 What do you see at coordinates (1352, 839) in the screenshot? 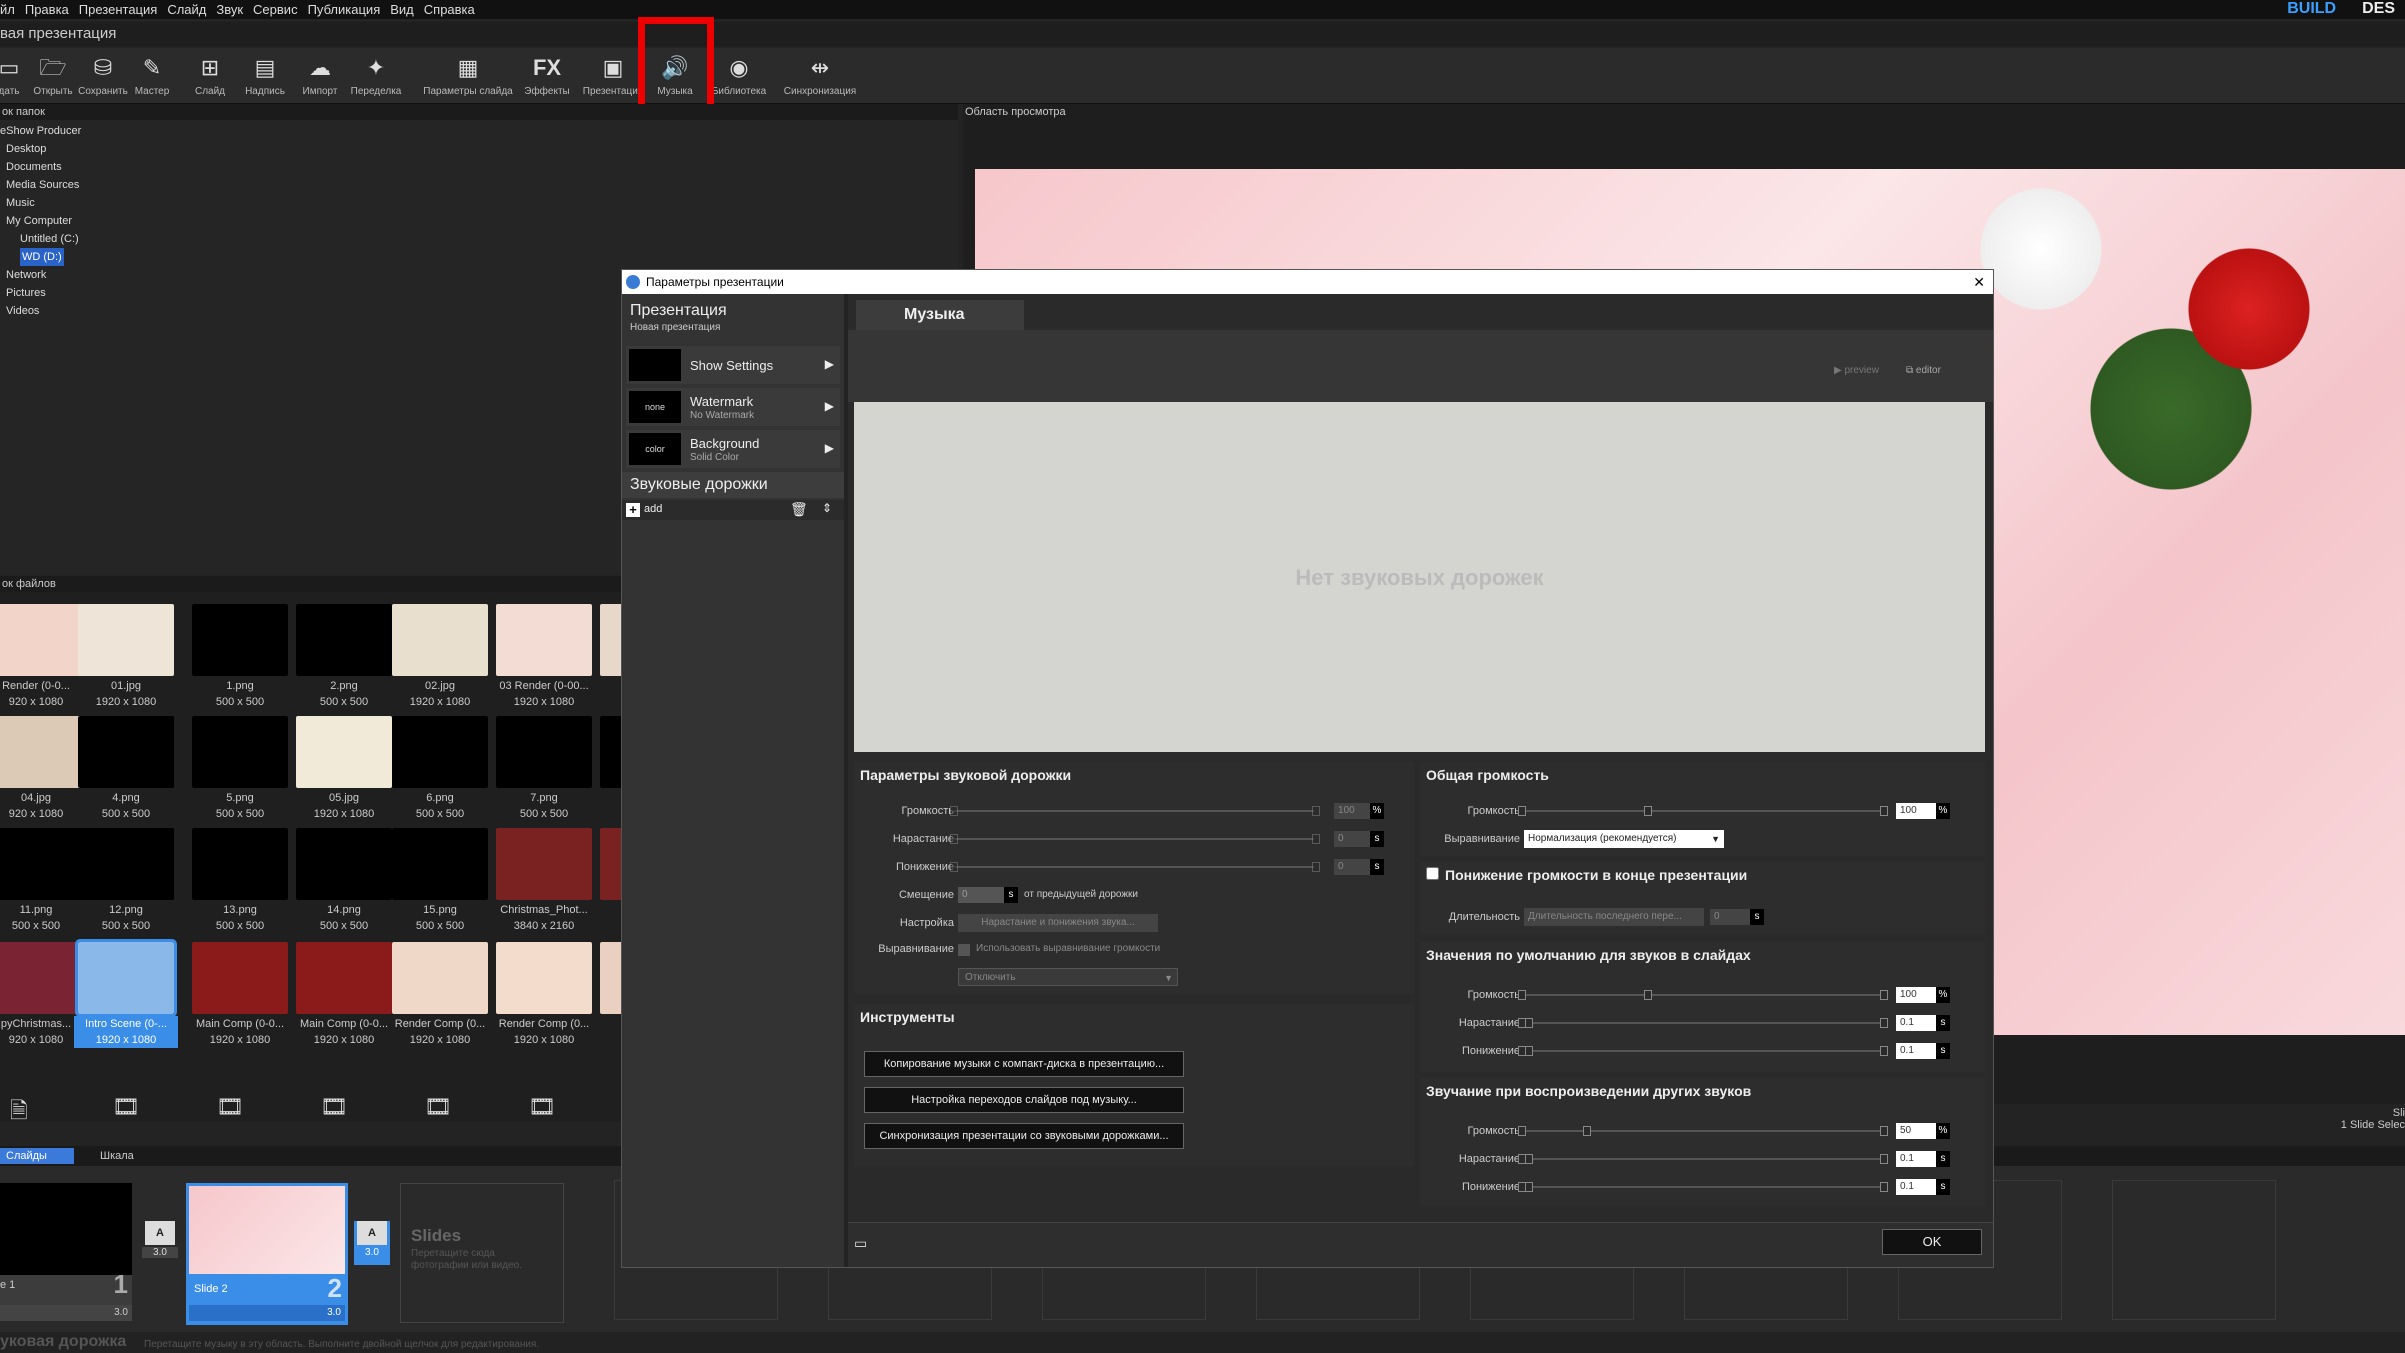
I see `fadein-input: 0` at bounding box center [1352, 839].